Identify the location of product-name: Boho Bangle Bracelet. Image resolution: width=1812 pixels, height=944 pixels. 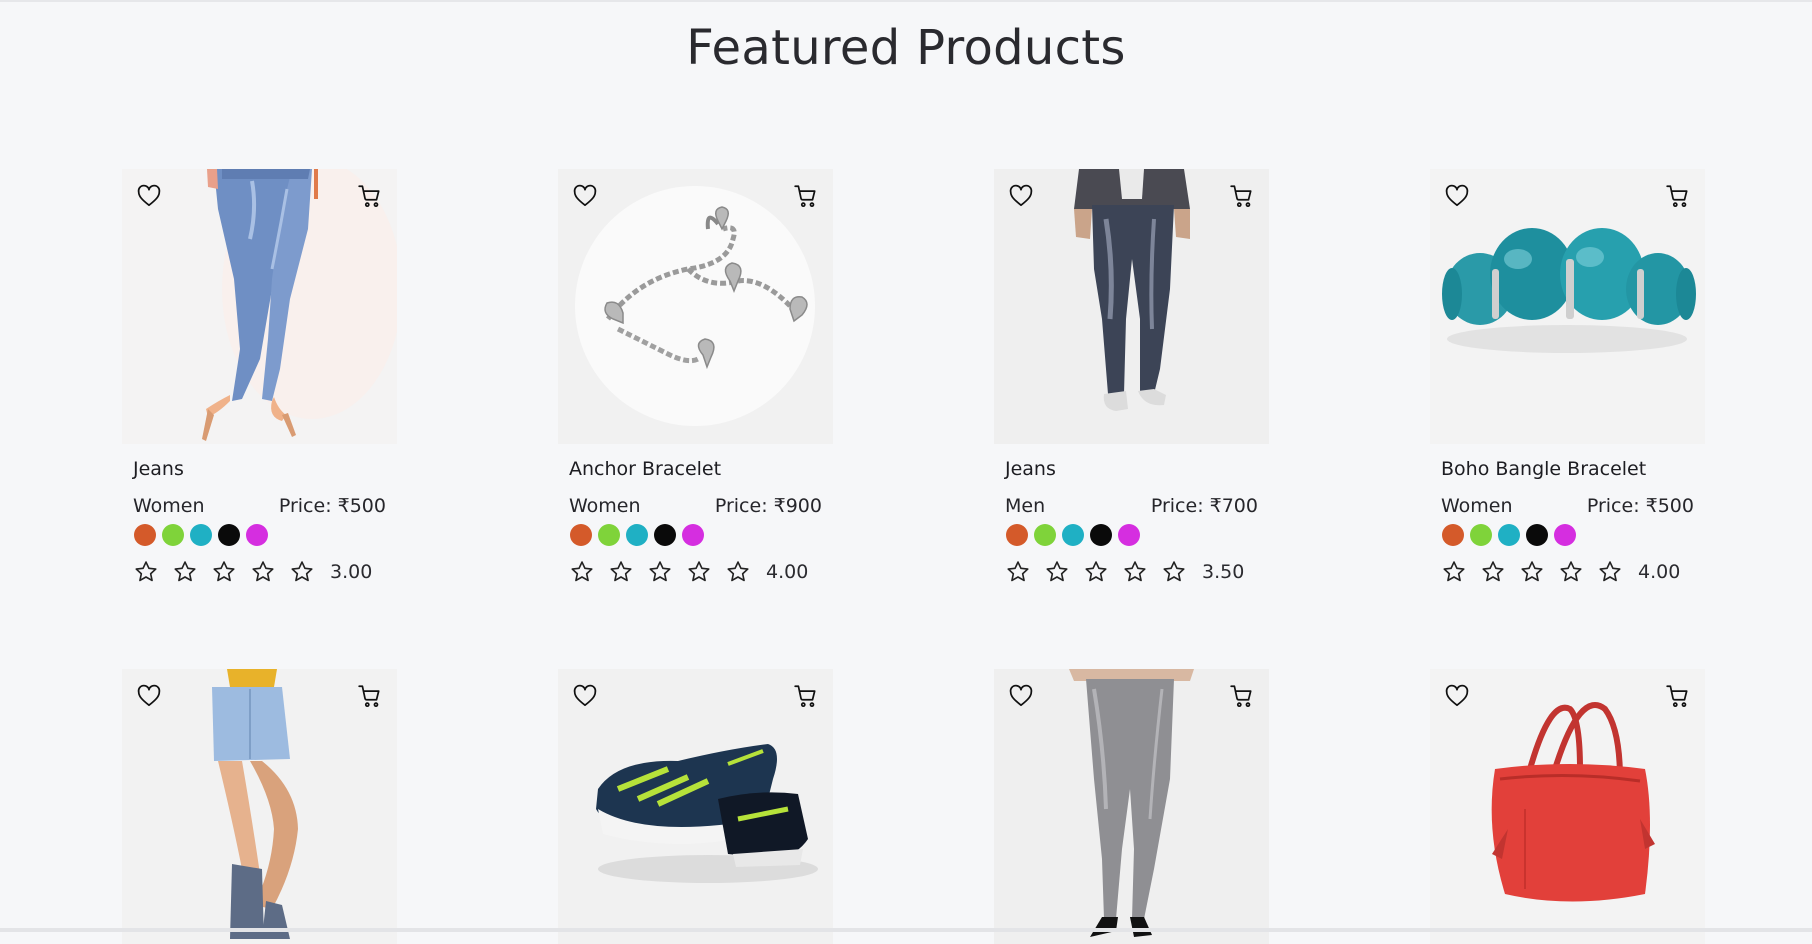
(1573, 470).